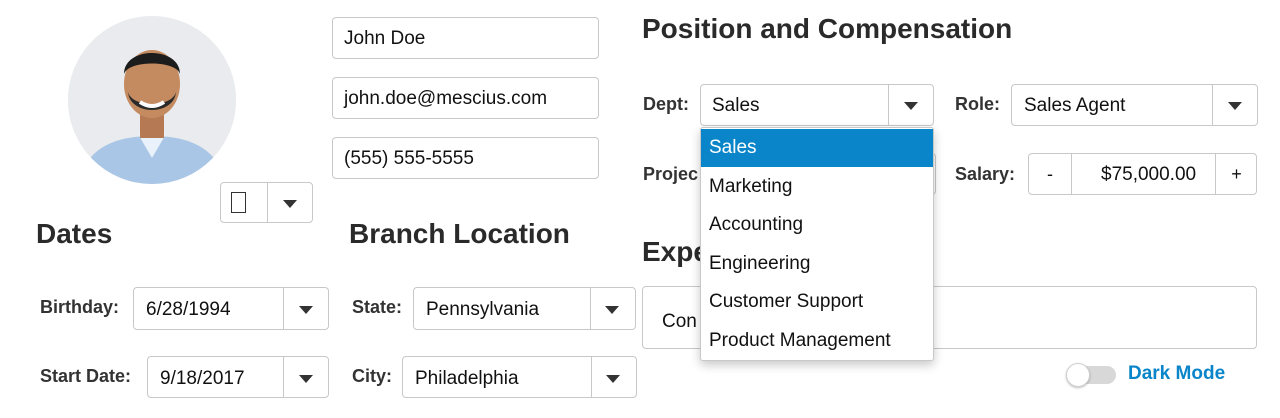 Image resolution: width=1280 pixels, height=418 pixels. I want to click on phone-field: (555) 555-5555, so click(465, 158).